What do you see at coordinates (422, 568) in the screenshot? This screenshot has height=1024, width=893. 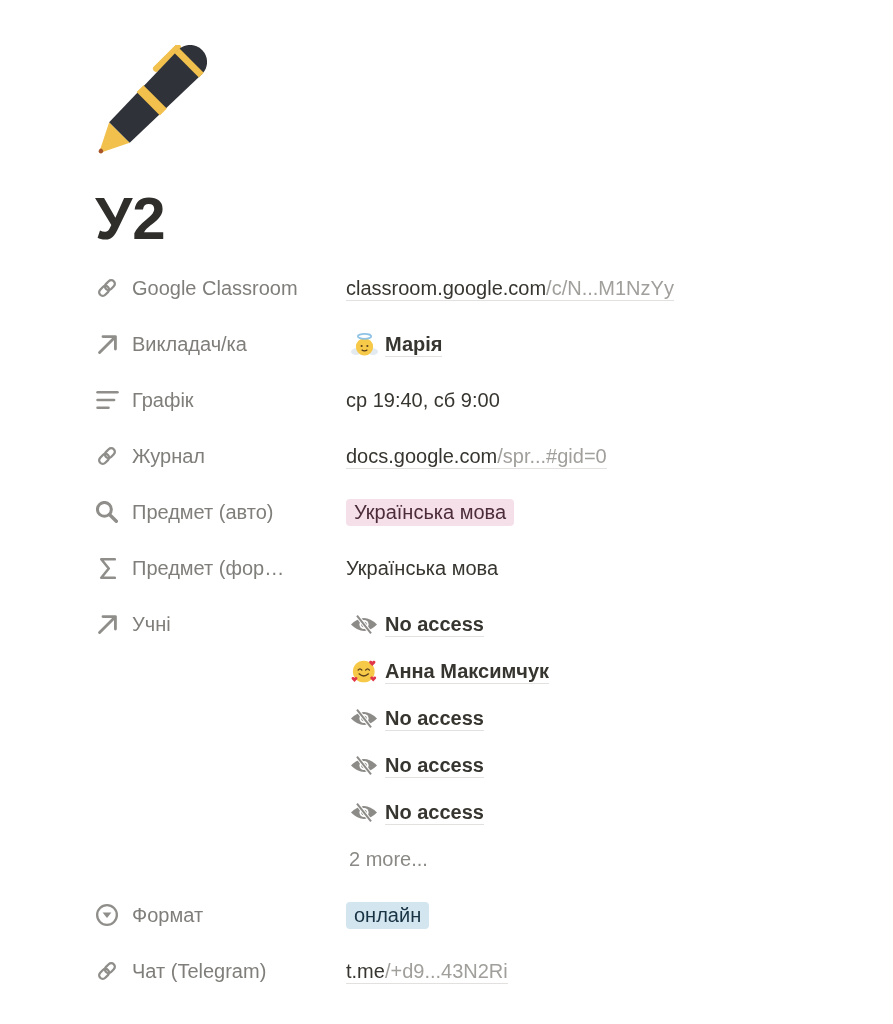 I see `property-value: Українська мова` at bounding box center [422, 568].